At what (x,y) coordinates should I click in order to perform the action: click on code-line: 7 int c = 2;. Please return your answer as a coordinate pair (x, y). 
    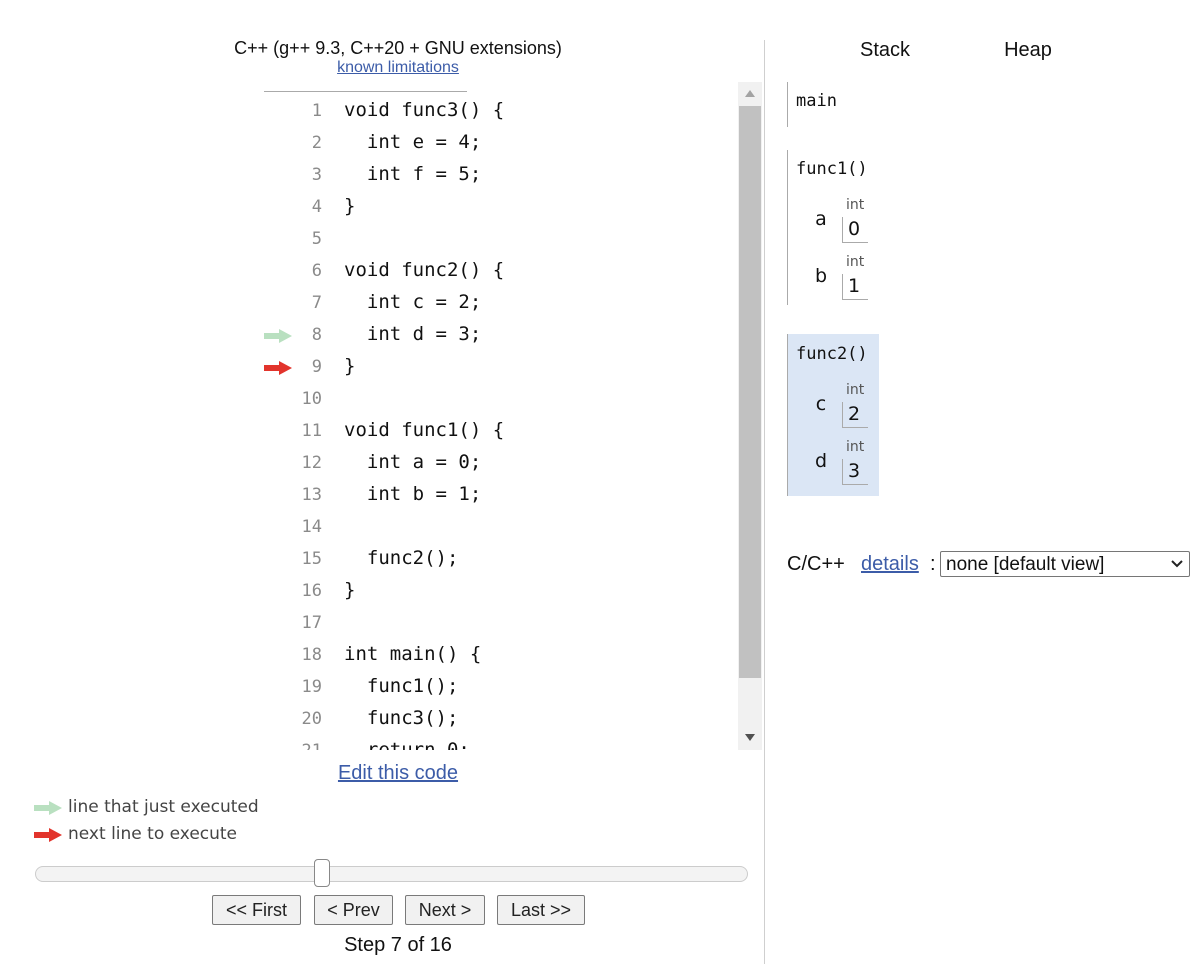
    Looking at the image, I should click on (501, 304).